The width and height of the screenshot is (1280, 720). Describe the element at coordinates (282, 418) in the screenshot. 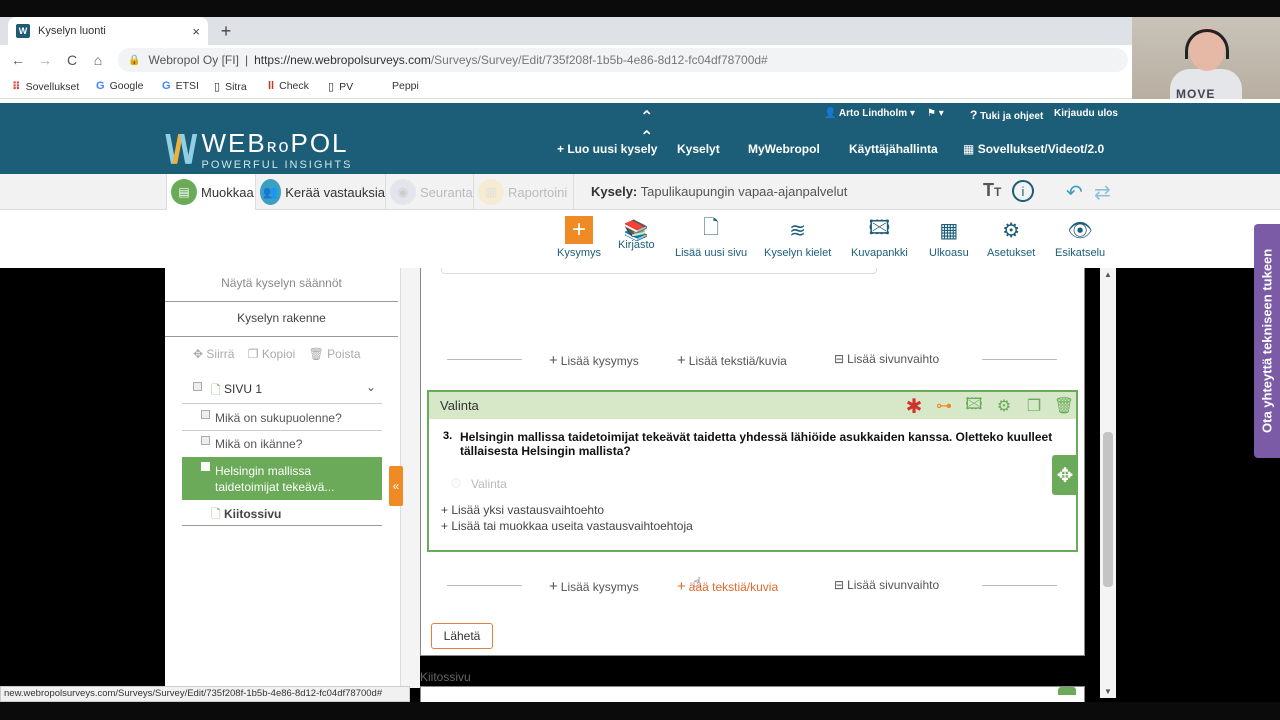

I see `tree-item: Mikä on sukupuolenne?` at that location.